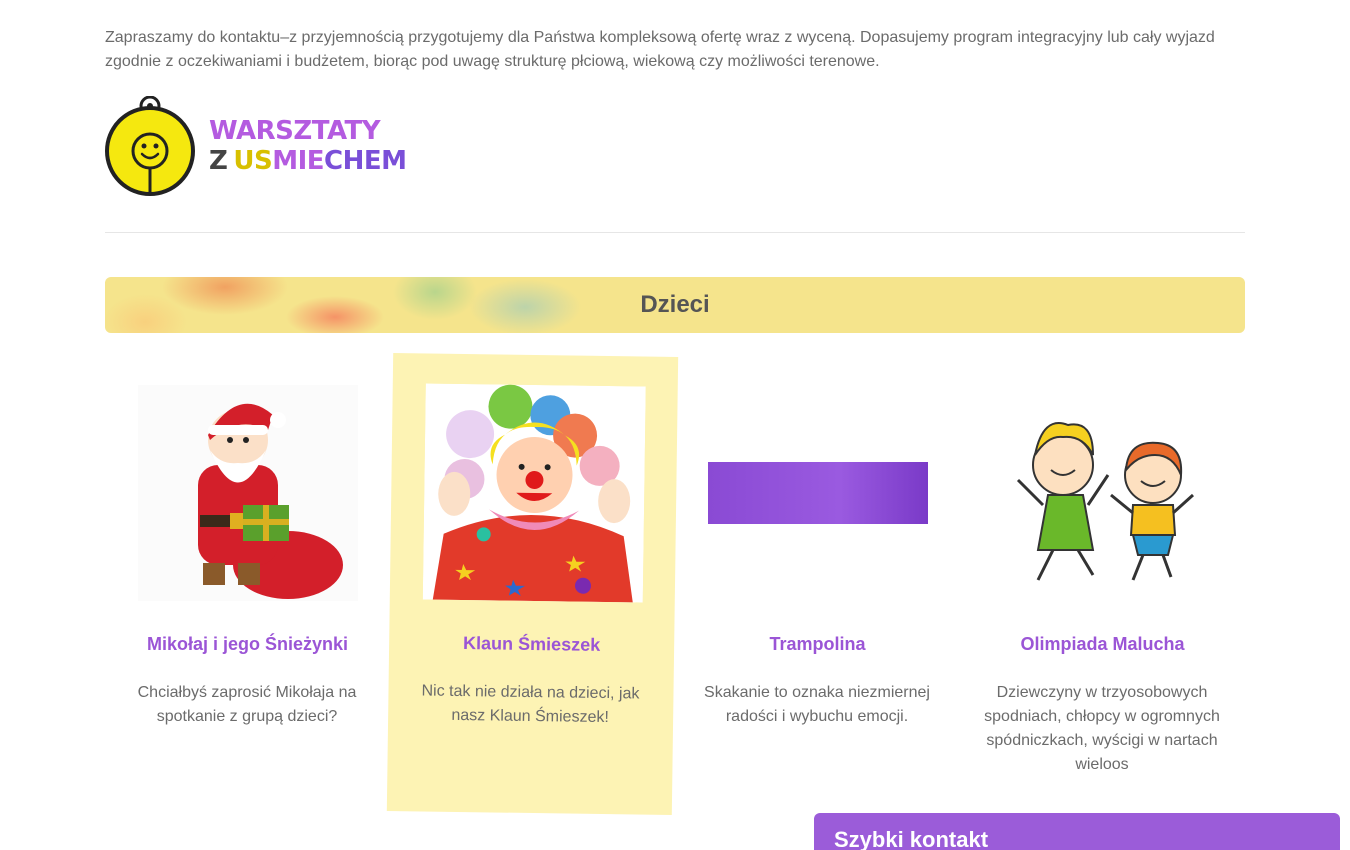 The height and width of the screenshot is (850, 1350). I want to click on card-title: Mikołaj i jego Śnieżynki, so click(247, 644).